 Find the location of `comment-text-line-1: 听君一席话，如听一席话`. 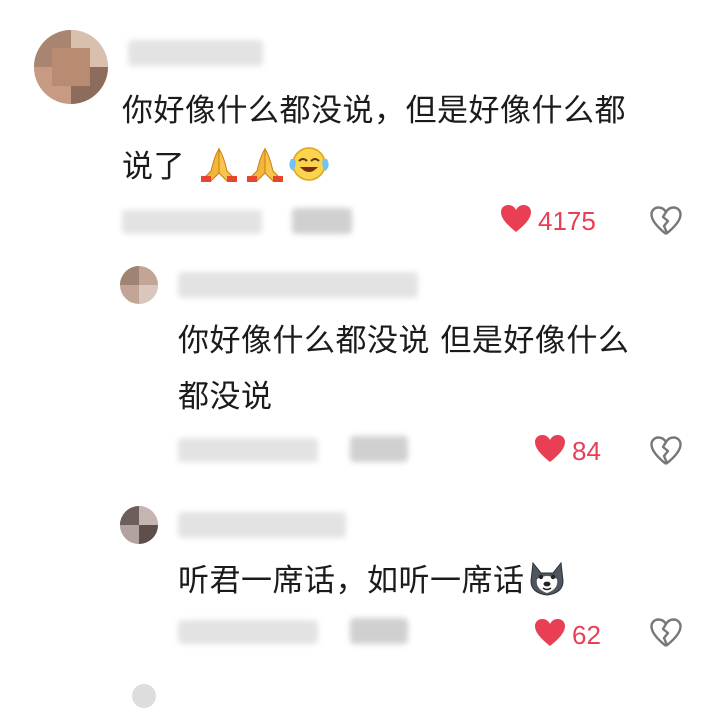

comment-text-line-1: 听君一席话，如听一席话 is located at coordinates (372, 584).